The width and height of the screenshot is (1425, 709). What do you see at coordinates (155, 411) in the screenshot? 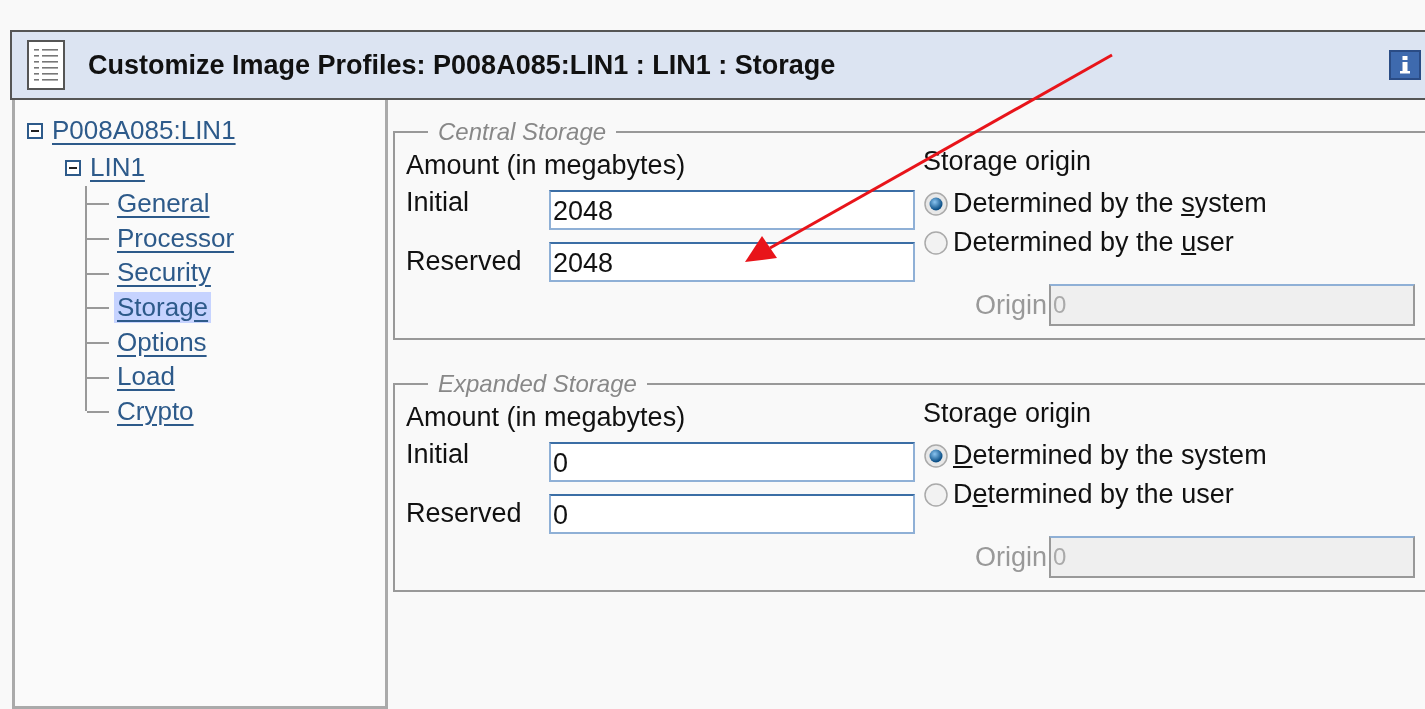
I see `tree-item: Crypto` at bounding box center [155, 411].